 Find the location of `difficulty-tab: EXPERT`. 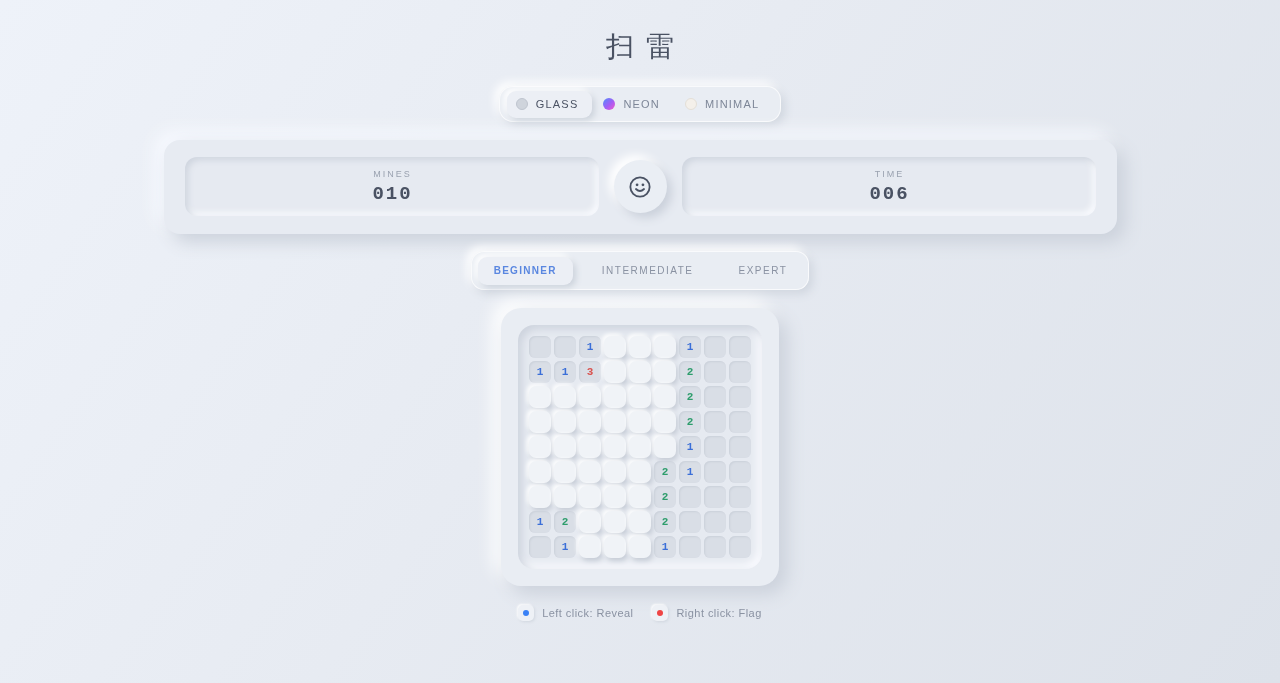

difficulty-tab: EXPERT is located at coordinates (763, 270).